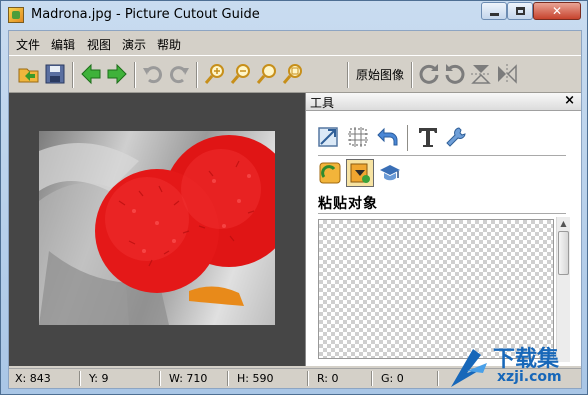 The width and height of the screenshot is (588, 395). Describe the element at coordinates (267, 74) in the screenshot. I see `zoom-fit-icon` at that location.